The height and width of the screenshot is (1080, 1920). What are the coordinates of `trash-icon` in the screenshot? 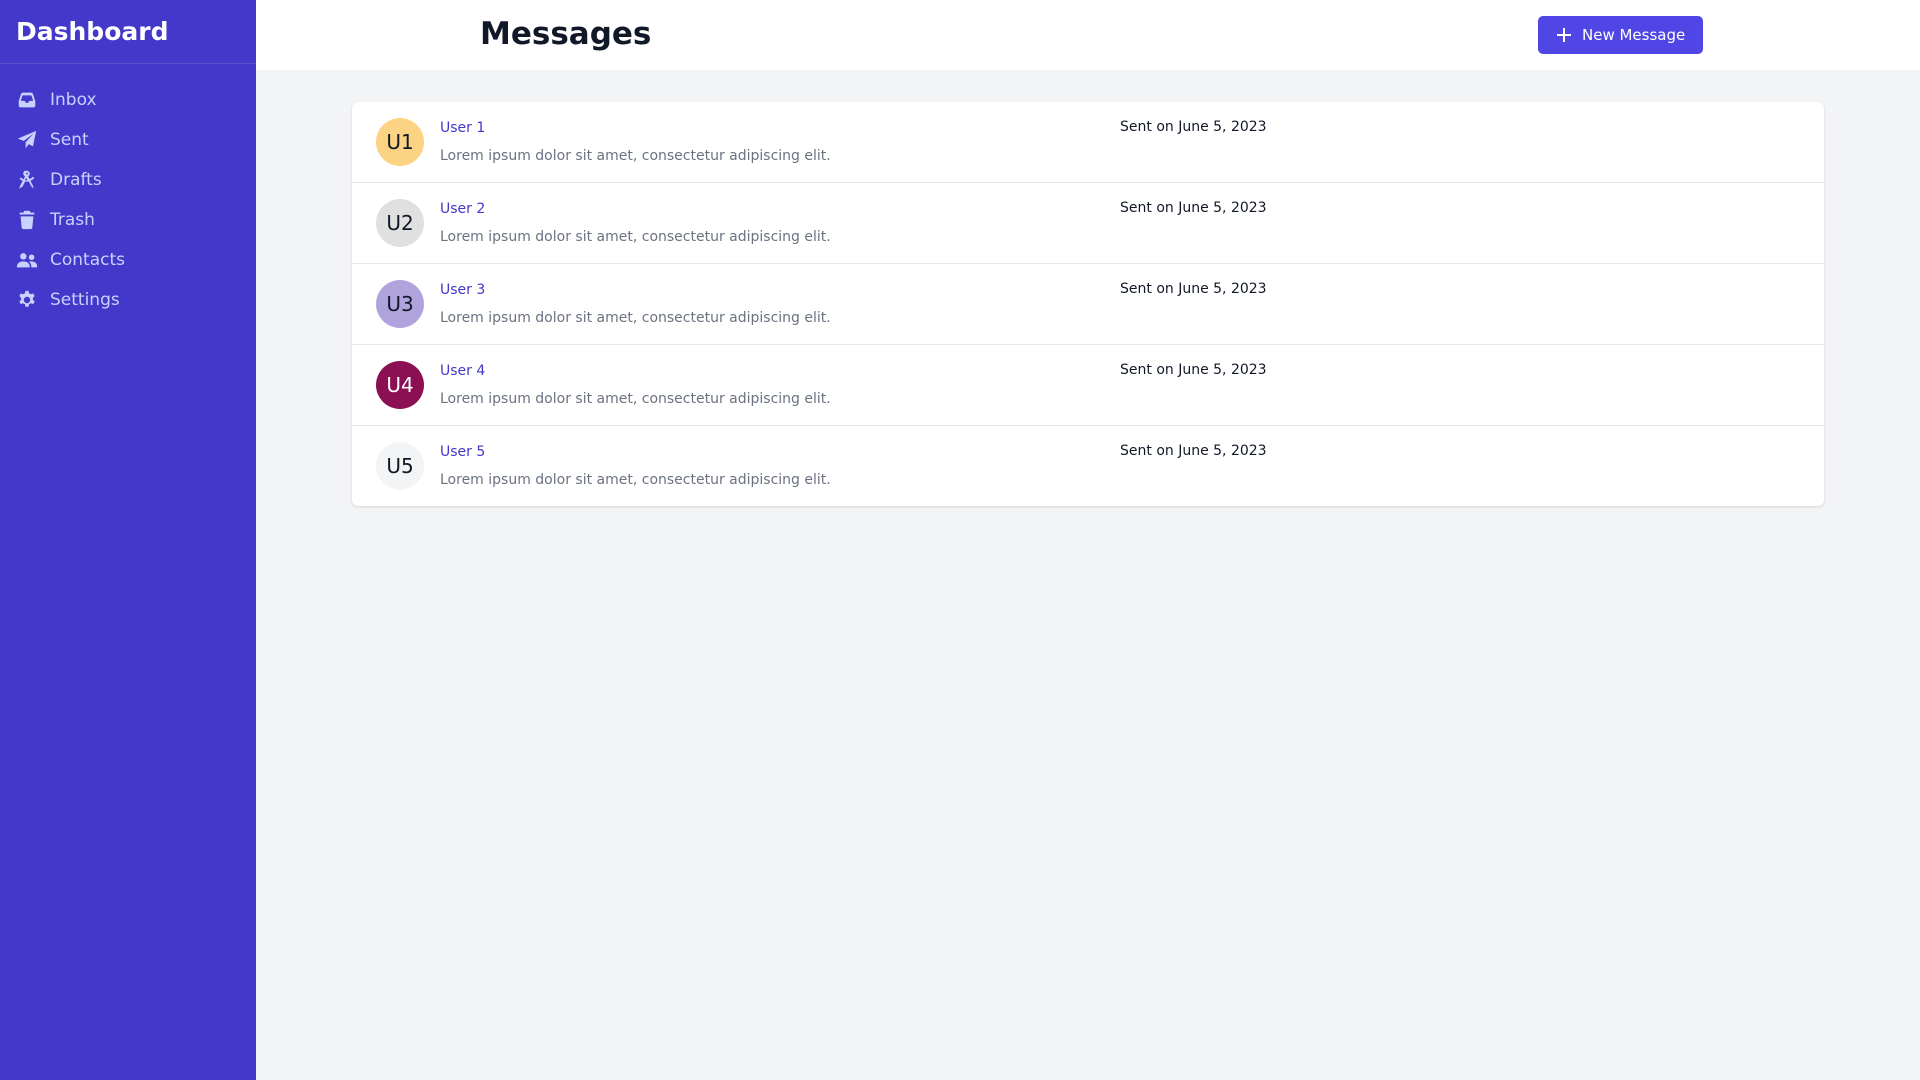 It's located at (27, 220).